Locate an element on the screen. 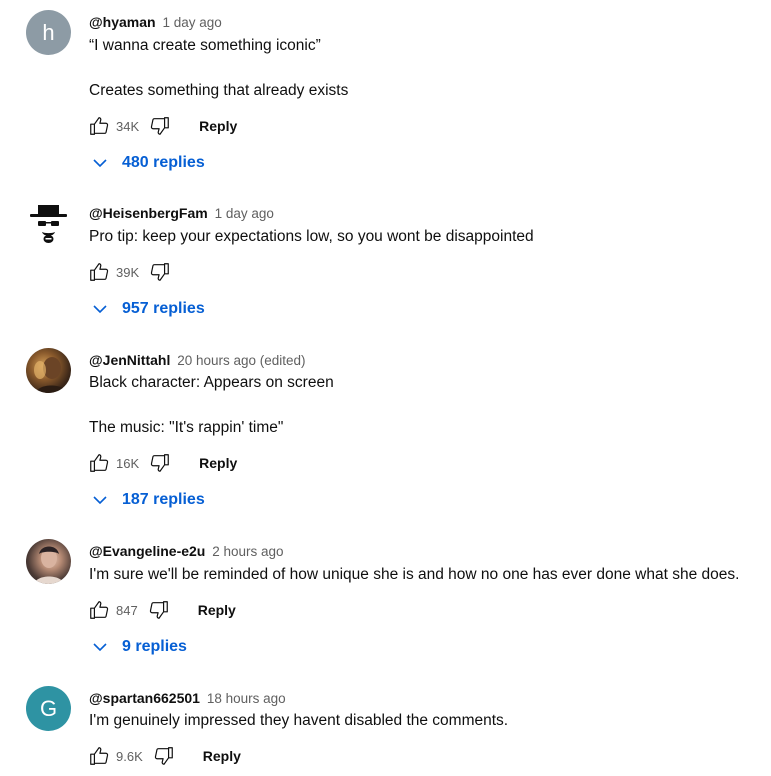 Image resolution: width=771 pixels, height=776 pixels. comment-actions: 34K Reply is located at coordinates (162, 126).